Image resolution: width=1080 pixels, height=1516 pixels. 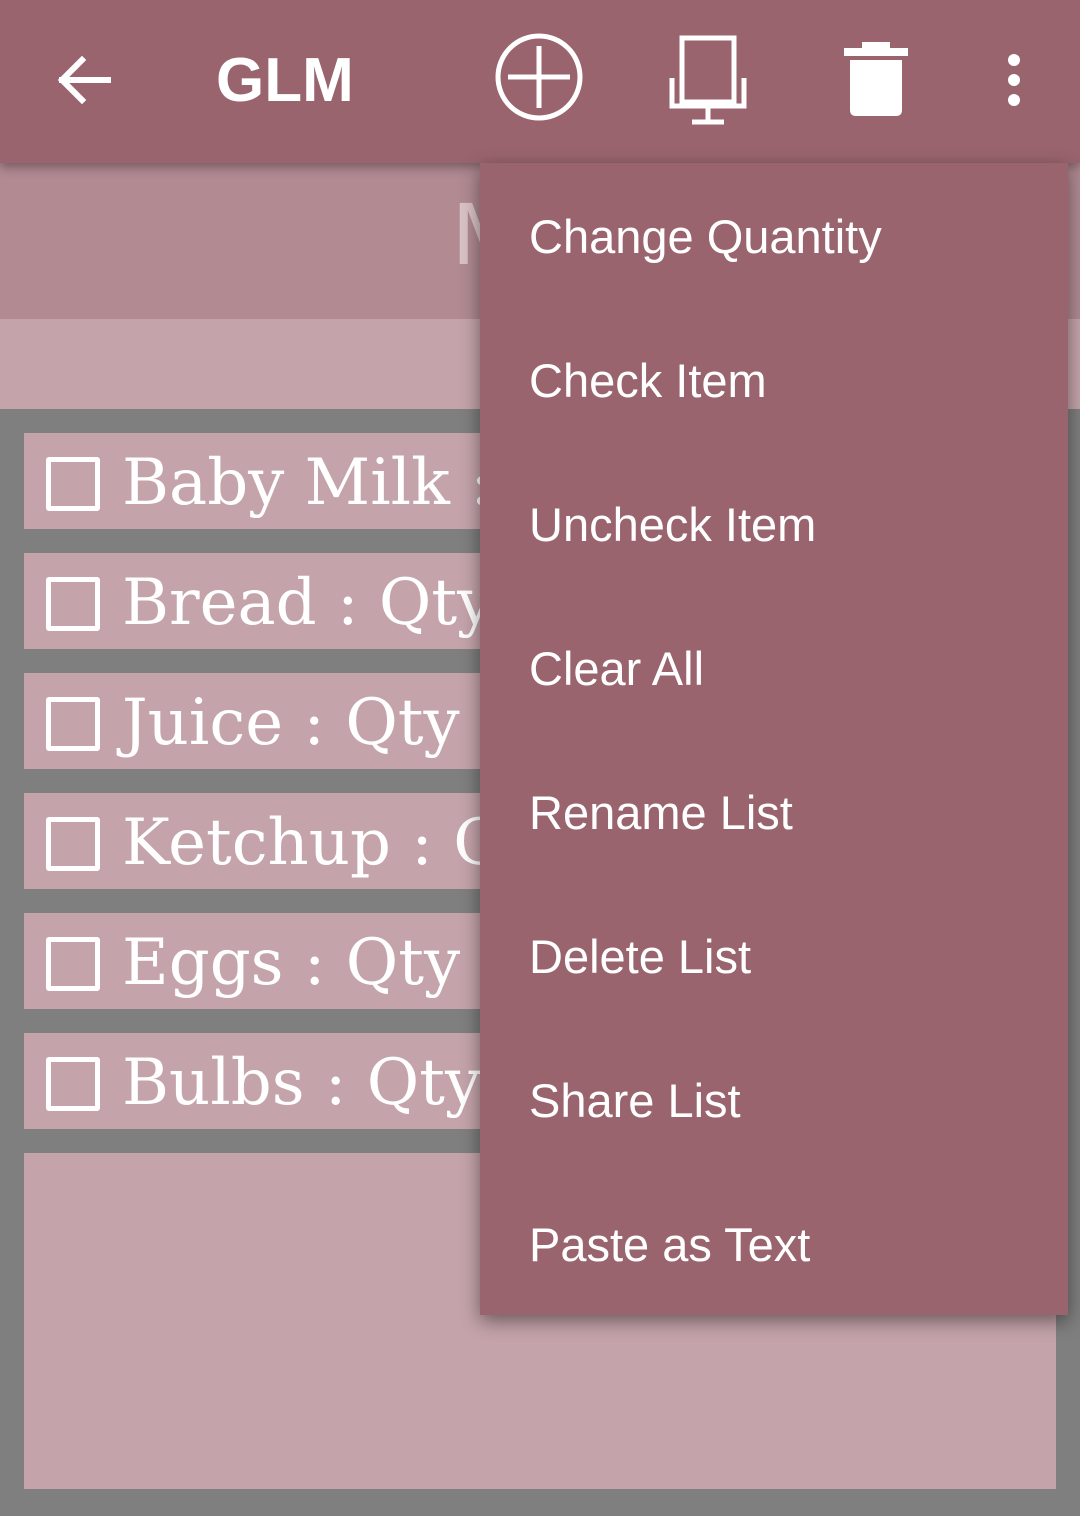 I want to click on menu-item-share-list: Share List, so click(x=774, y=1099).